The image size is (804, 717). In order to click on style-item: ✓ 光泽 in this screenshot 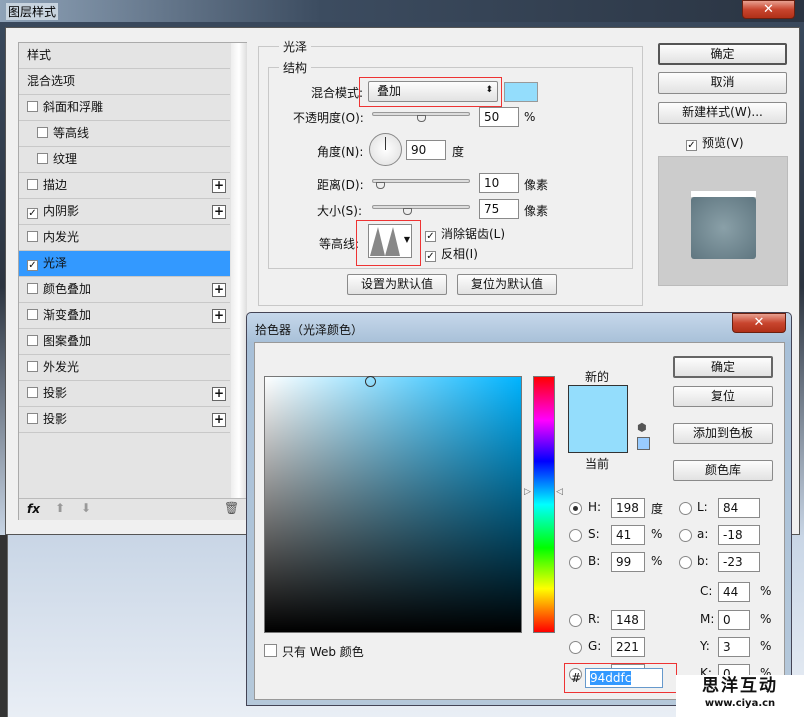, I will do `click(124, 264)`.